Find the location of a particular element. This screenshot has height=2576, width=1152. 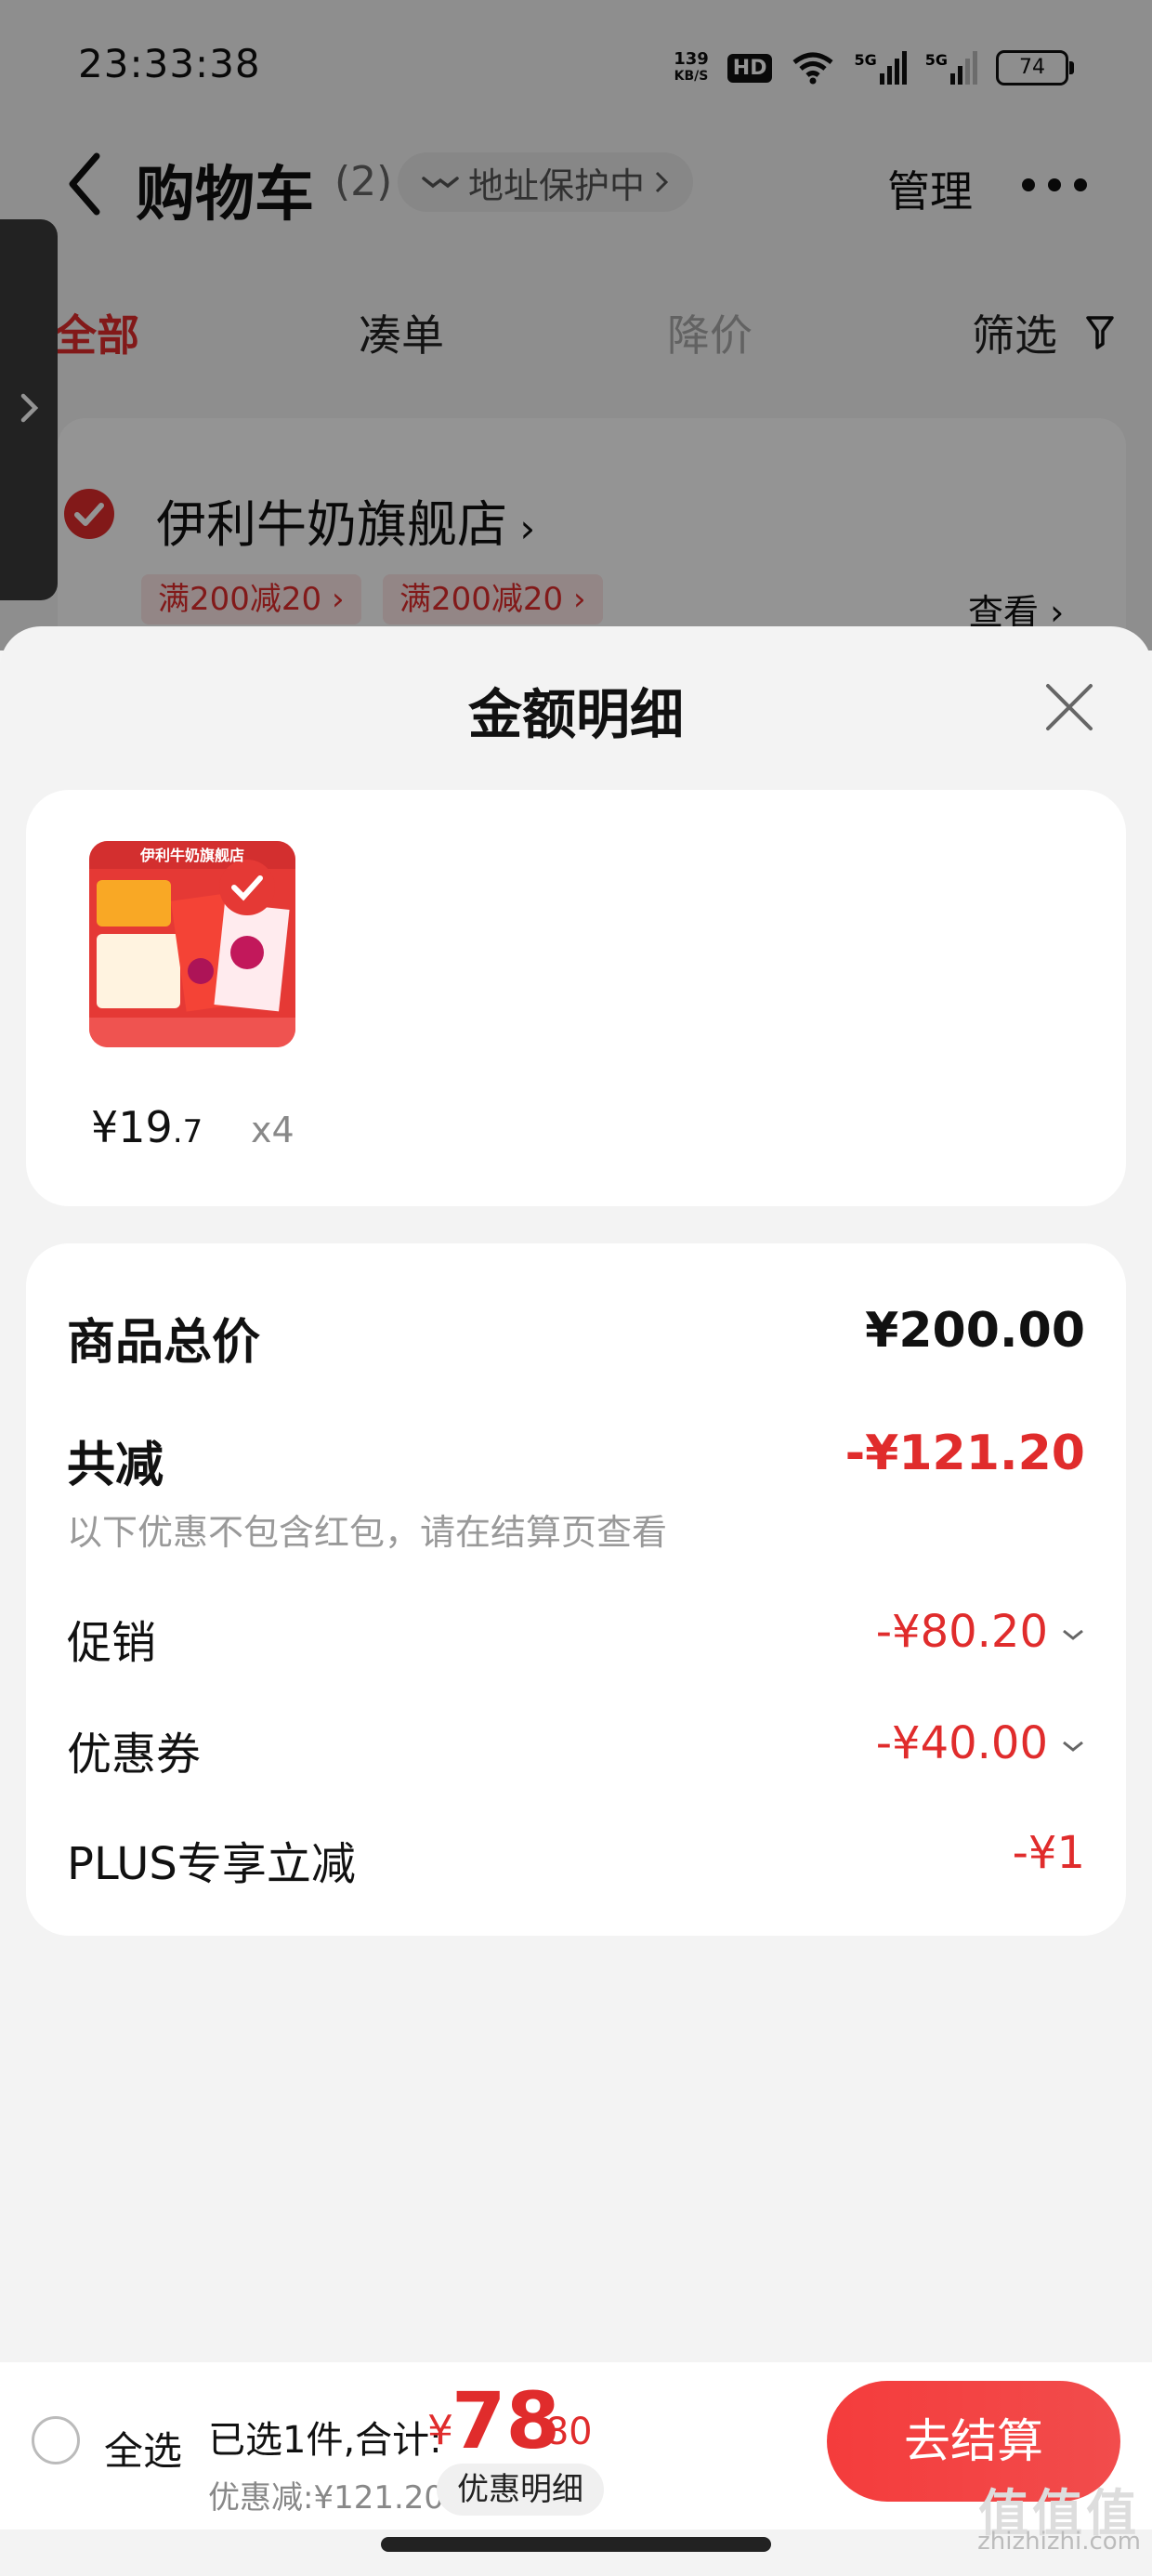

product-price: ¥19.7 is located at coordinates (147, 1127).